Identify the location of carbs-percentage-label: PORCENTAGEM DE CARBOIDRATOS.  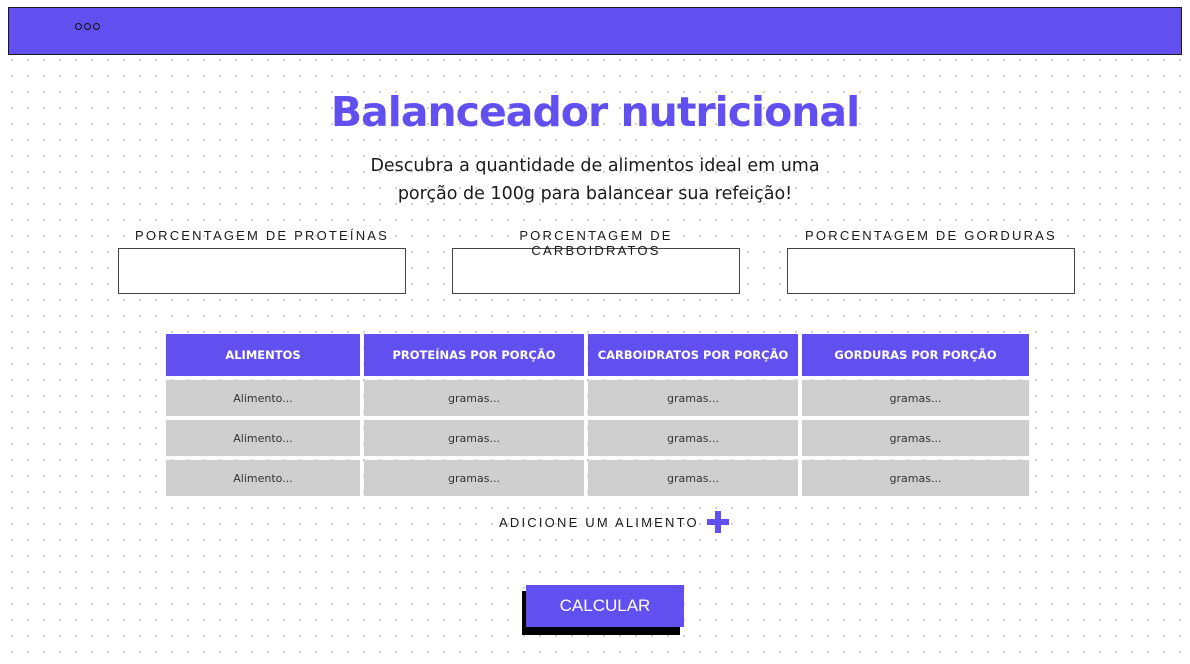
(596, 243).